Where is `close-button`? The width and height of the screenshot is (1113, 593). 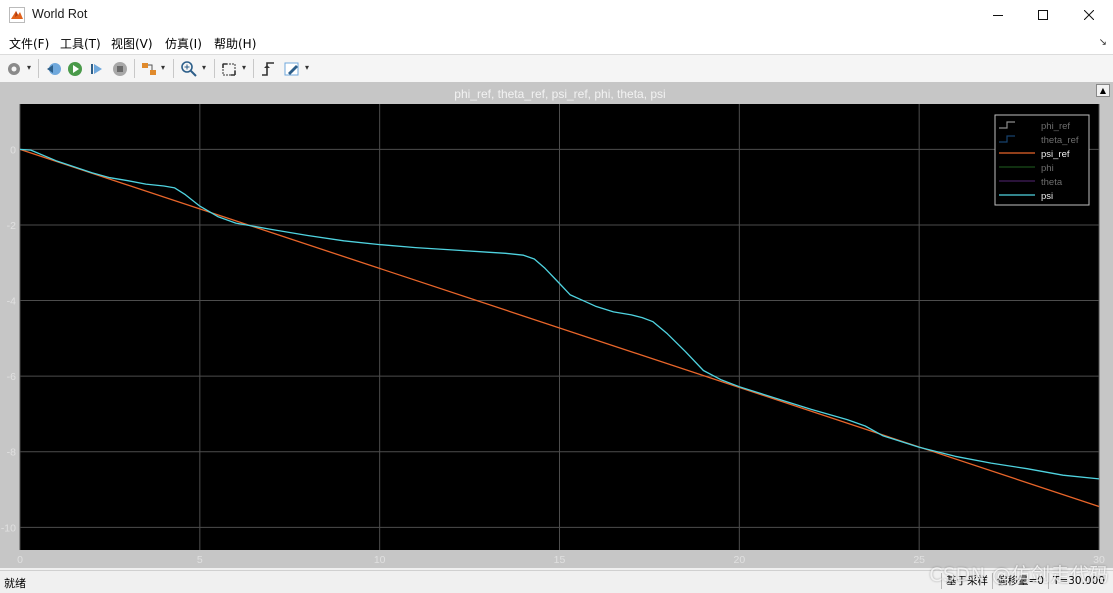
close-button is located at coordinates (1089, 15).